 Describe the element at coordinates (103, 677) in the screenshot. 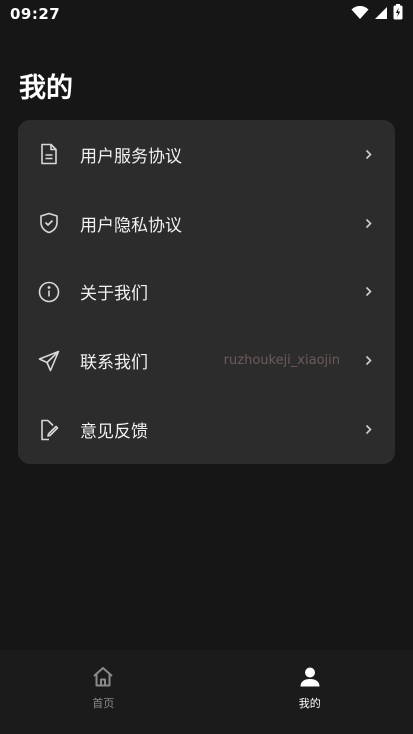

I see `home-icon` at that location.